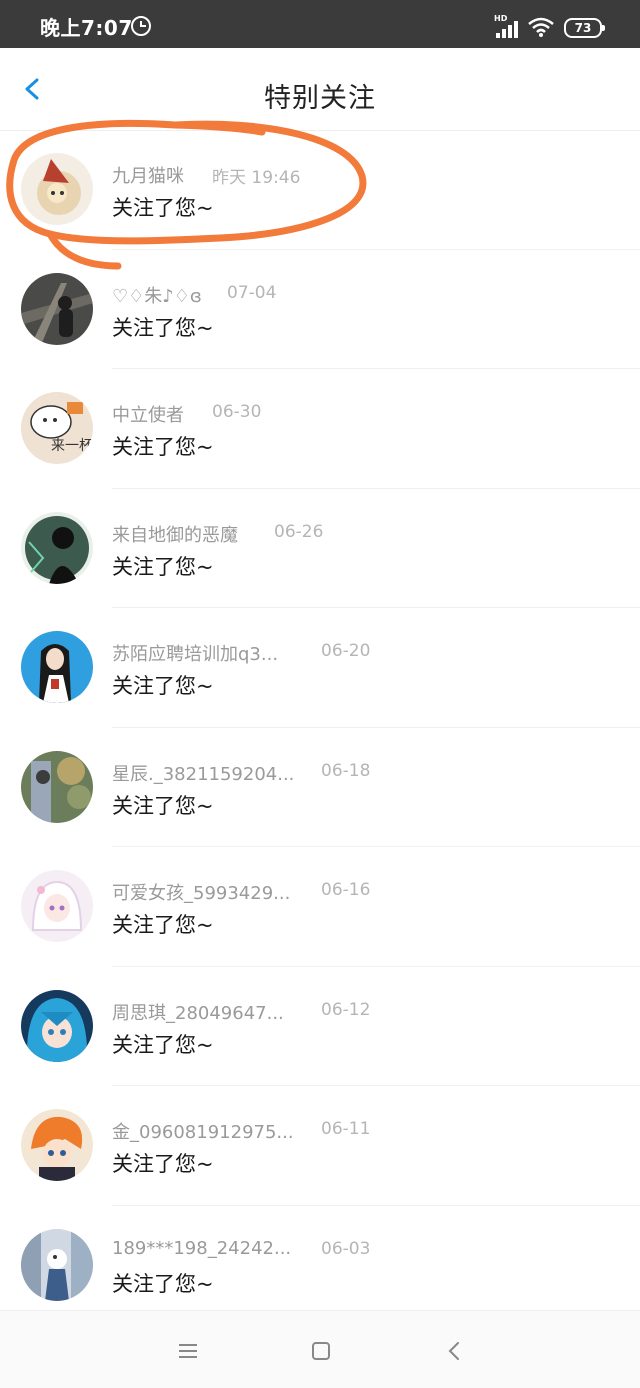  Describe the element at coordinates (320, 548) in the screenshot. I see `list-item: 来自地御的恶魔 06-26 关注了您~` at that location.